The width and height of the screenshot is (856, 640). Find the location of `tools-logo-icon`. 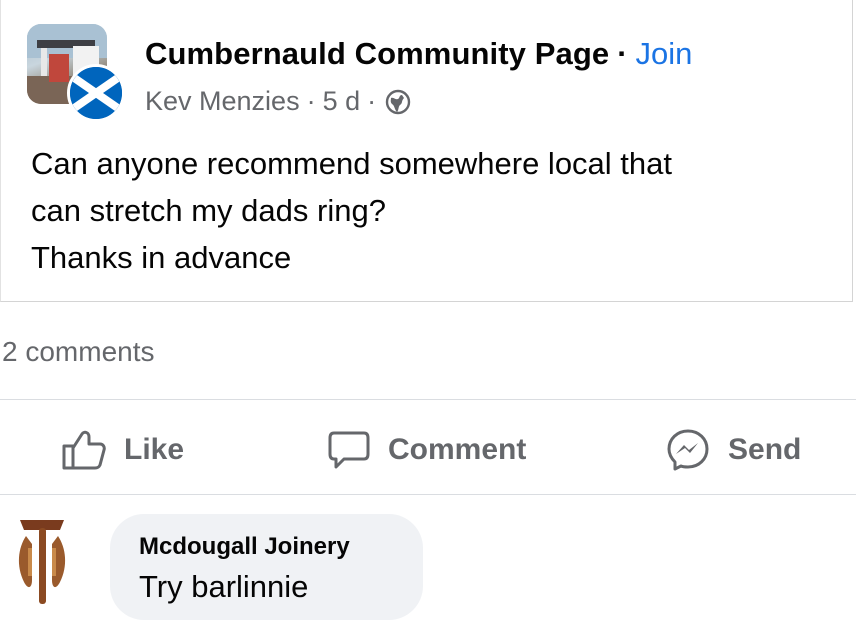

tools-logo-icon is located at coordinates (42, 562).